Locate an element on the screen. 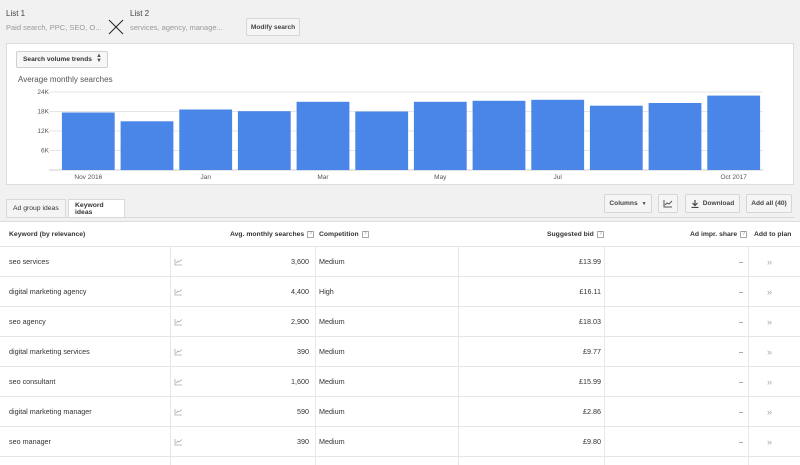 This screenshot has width=800, height=465. col-header-keyword: Keyword (by relevance) is located at coordinates (47, 234).